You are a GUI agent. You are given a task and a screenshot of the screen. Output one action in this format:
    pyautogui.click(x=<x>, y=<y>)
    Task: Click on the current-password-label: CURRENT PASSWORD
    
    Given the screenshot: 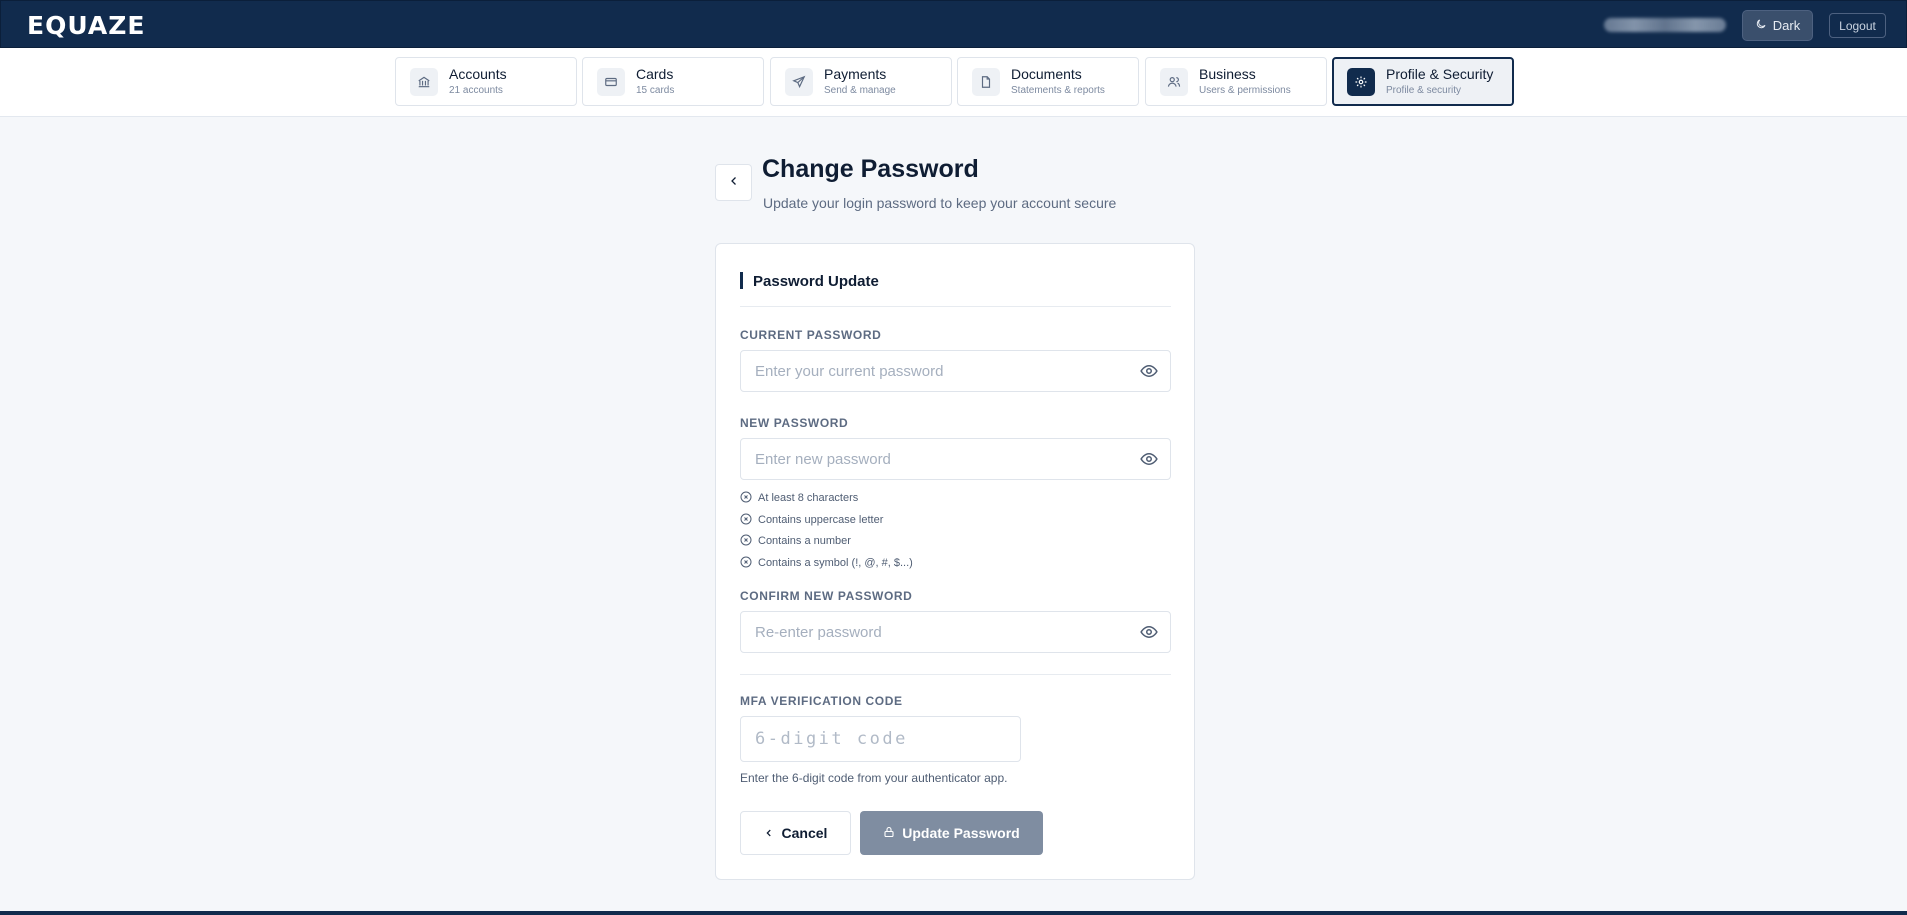 What is the action you would take?
    pyautogui.click(x=811, y=335)
    